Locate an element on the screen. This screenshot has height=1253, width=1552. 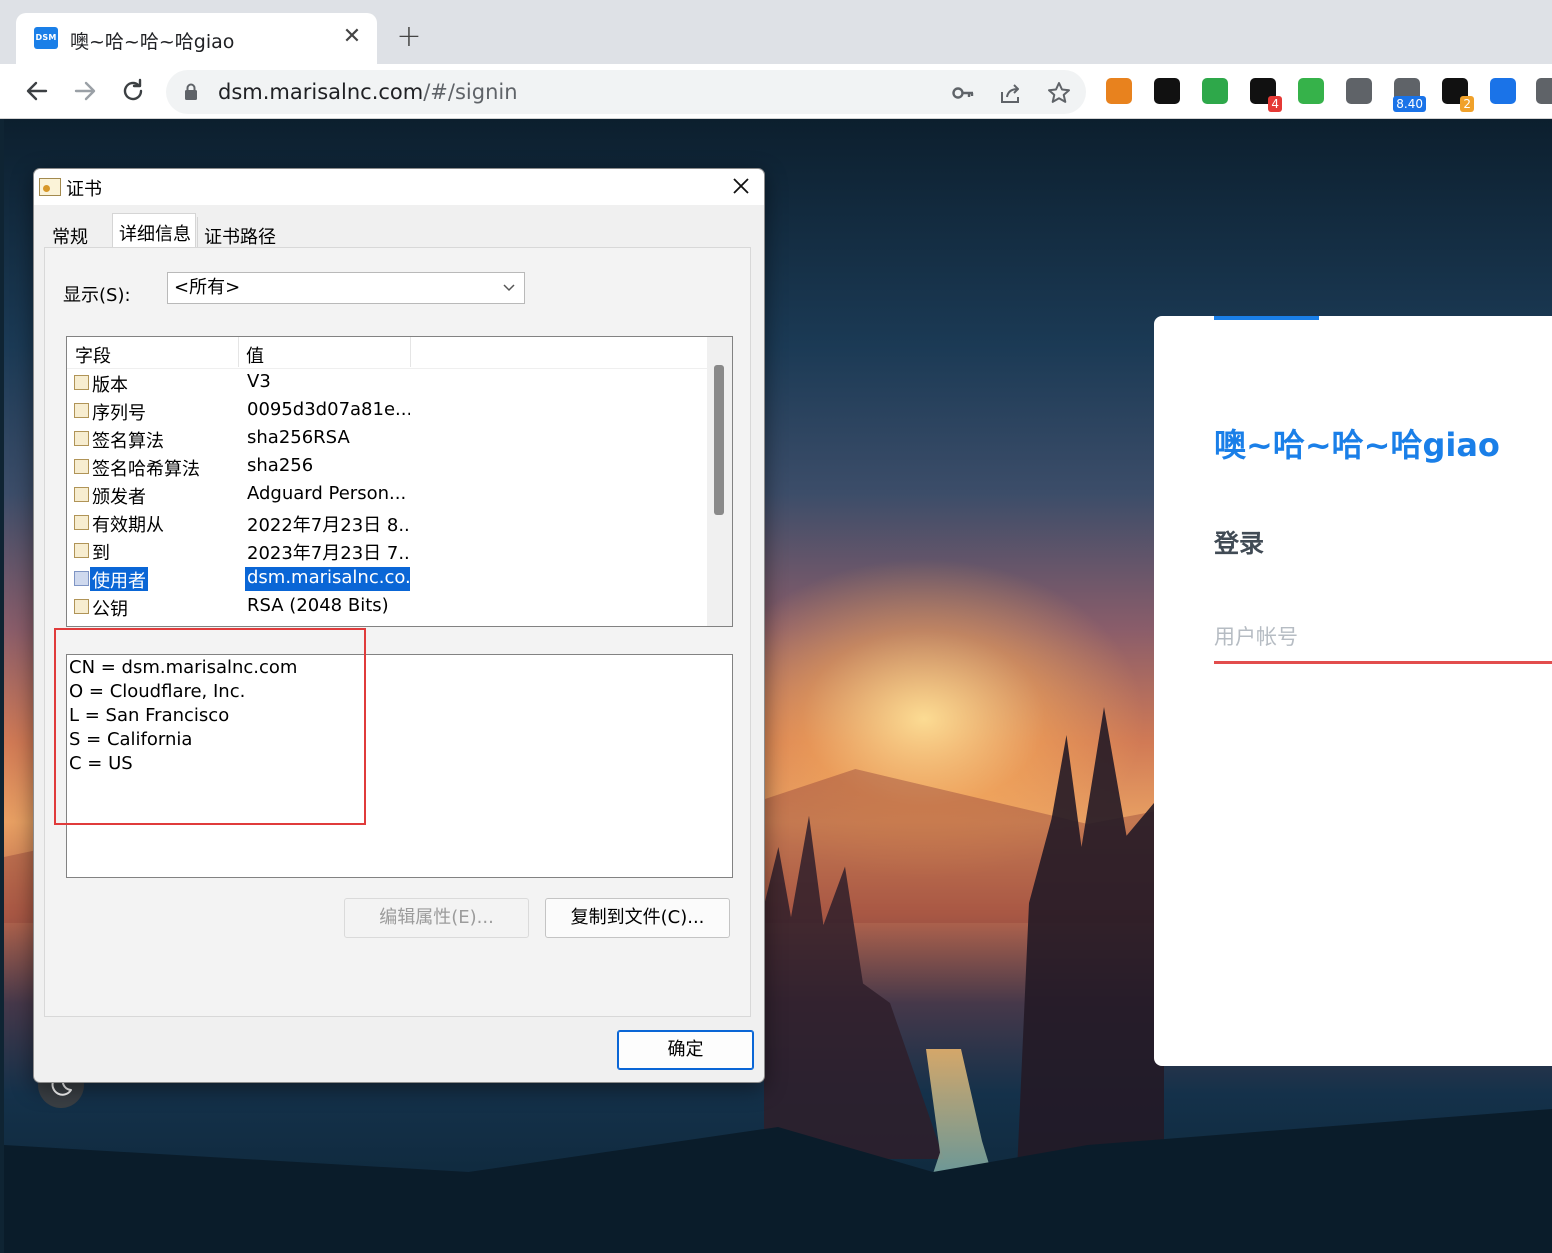
row-field-name: 到 is located at coordinates (101, 553).